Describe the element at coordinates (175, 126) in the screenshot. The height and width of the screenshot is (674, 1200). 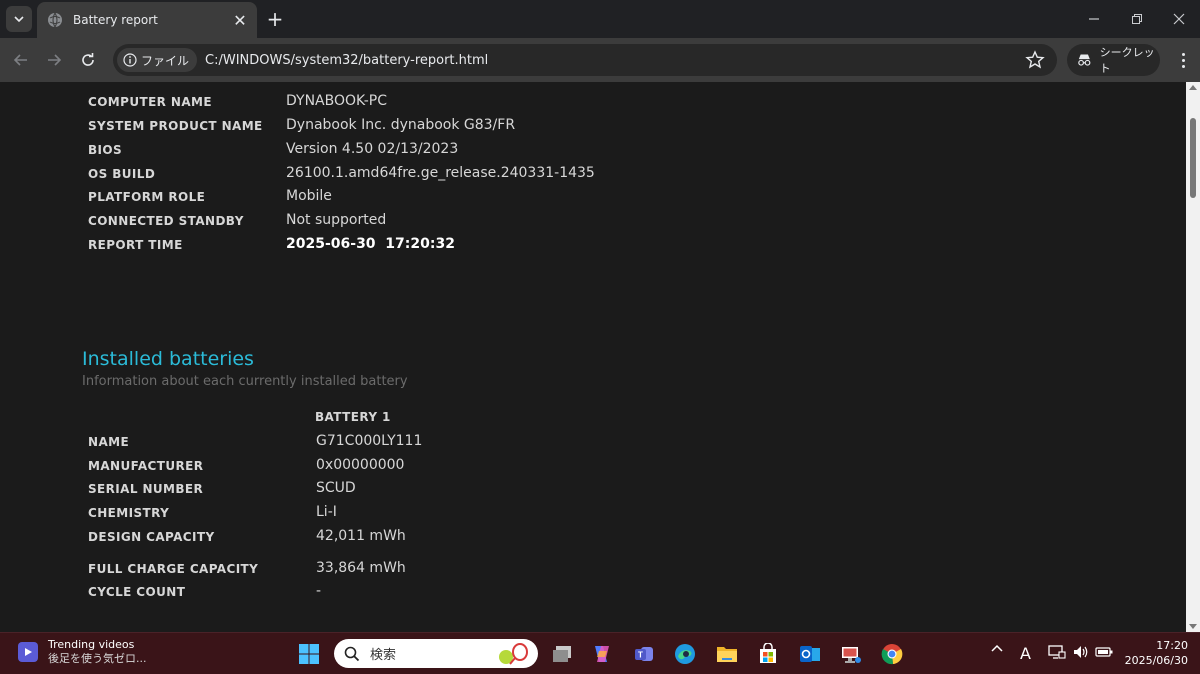
I see `system-info-label: SYSTEM PRODUCT NAME` at that location.